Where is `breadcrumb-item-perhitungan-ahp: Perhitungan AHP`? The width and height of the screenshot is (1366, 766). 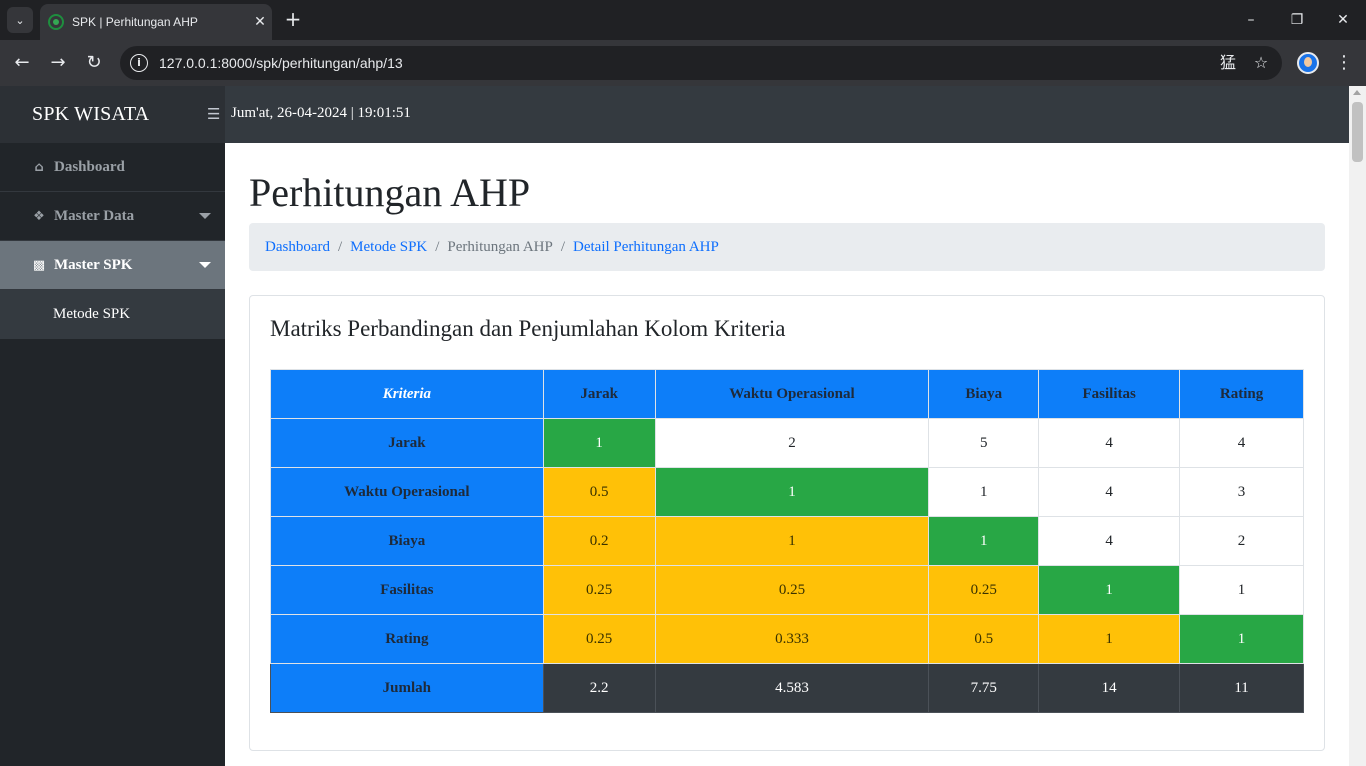 breadcrumb-item-perhitungan-ahp: Perhitungan AHP is located at coordinates (500, 246).